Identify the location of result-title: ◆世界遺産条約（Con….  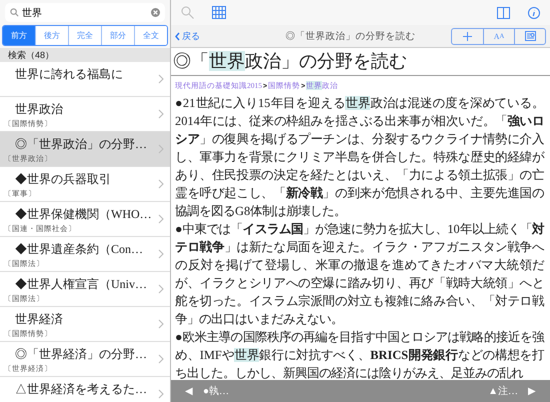
(79, 249).